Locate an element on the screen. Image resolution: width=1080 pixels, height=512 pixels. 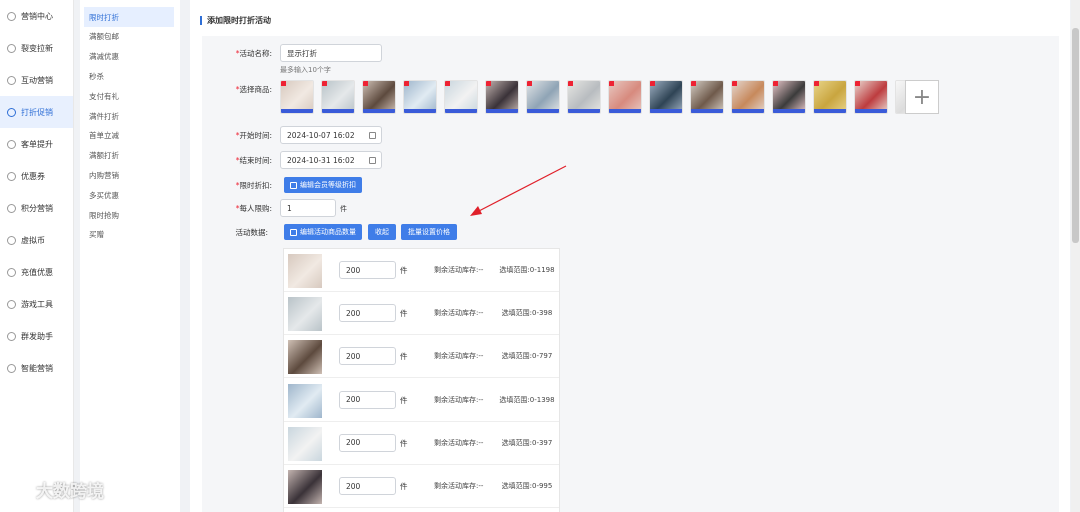
activity-name-hint: 最多输入10个字 is located at coordinates (305, 70).